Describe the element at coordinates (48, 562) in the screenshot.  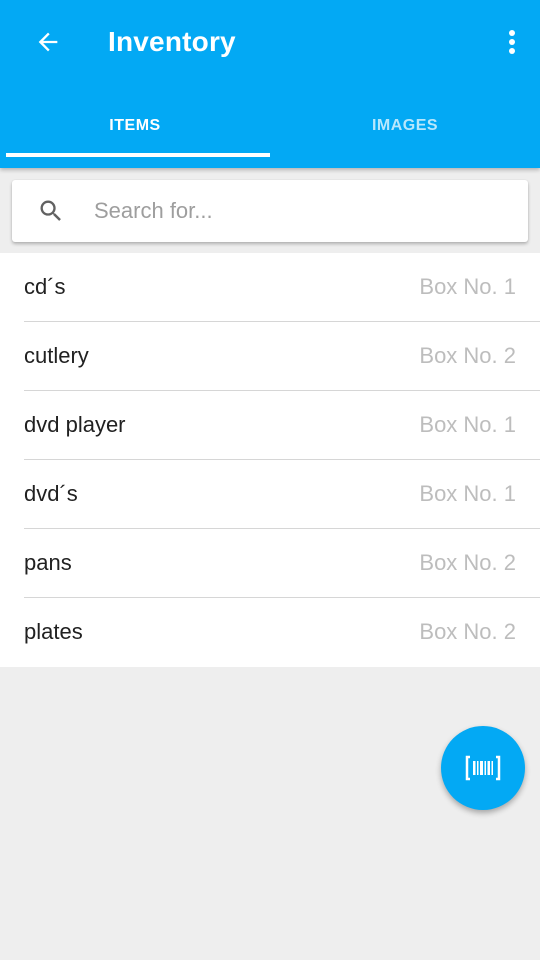
I see `item-name: pans` at that location.